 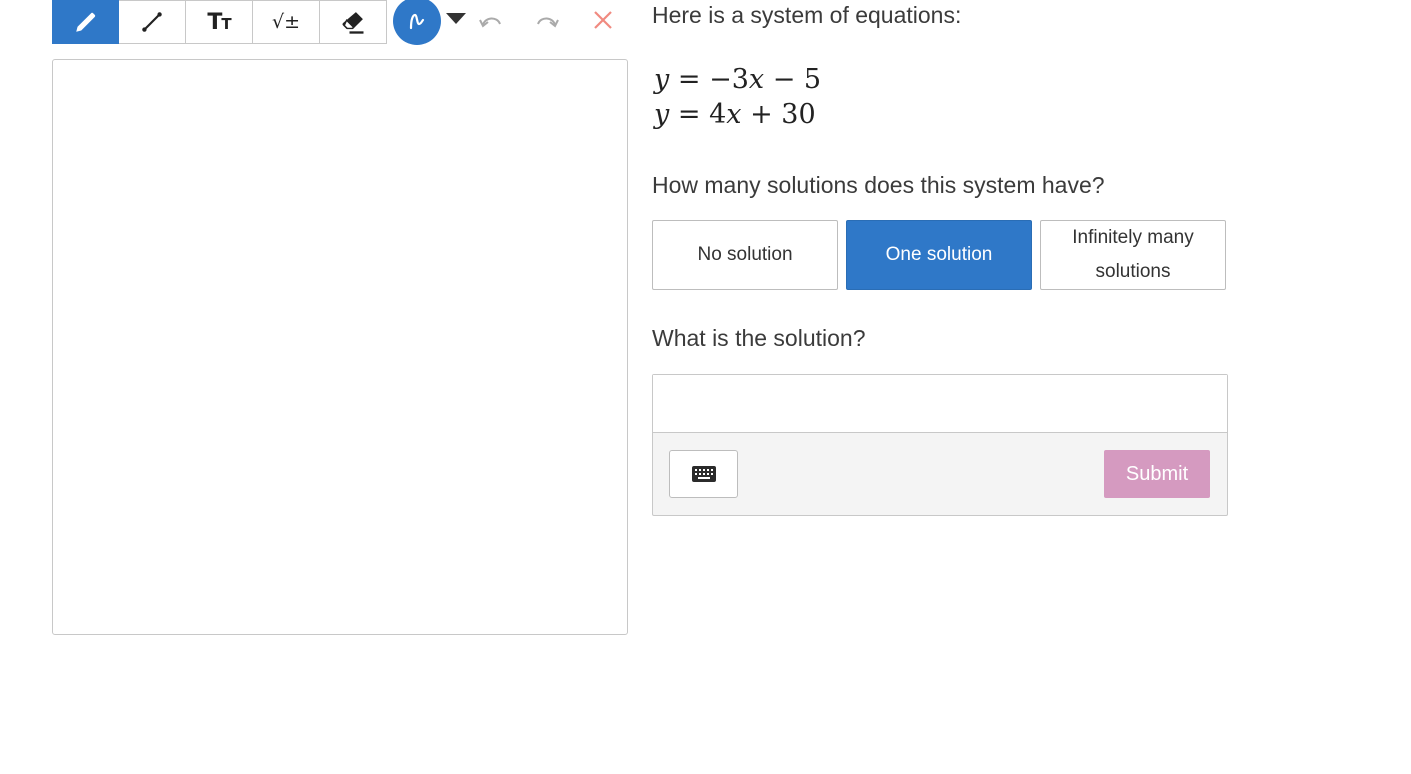 I want to click on text-icon: TT, so click(x=219, y=22).